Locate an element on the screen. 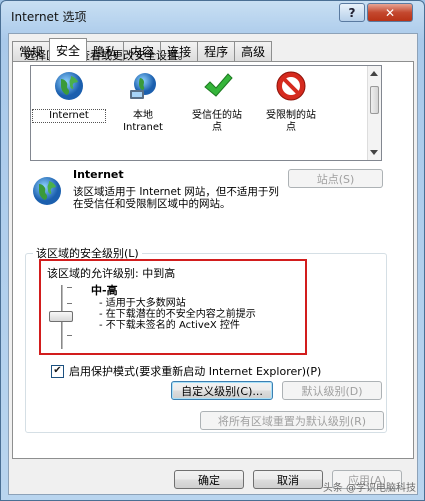 The image size is (425, 501). selected-zone-name: Internet is located at coordinates (98, 174).